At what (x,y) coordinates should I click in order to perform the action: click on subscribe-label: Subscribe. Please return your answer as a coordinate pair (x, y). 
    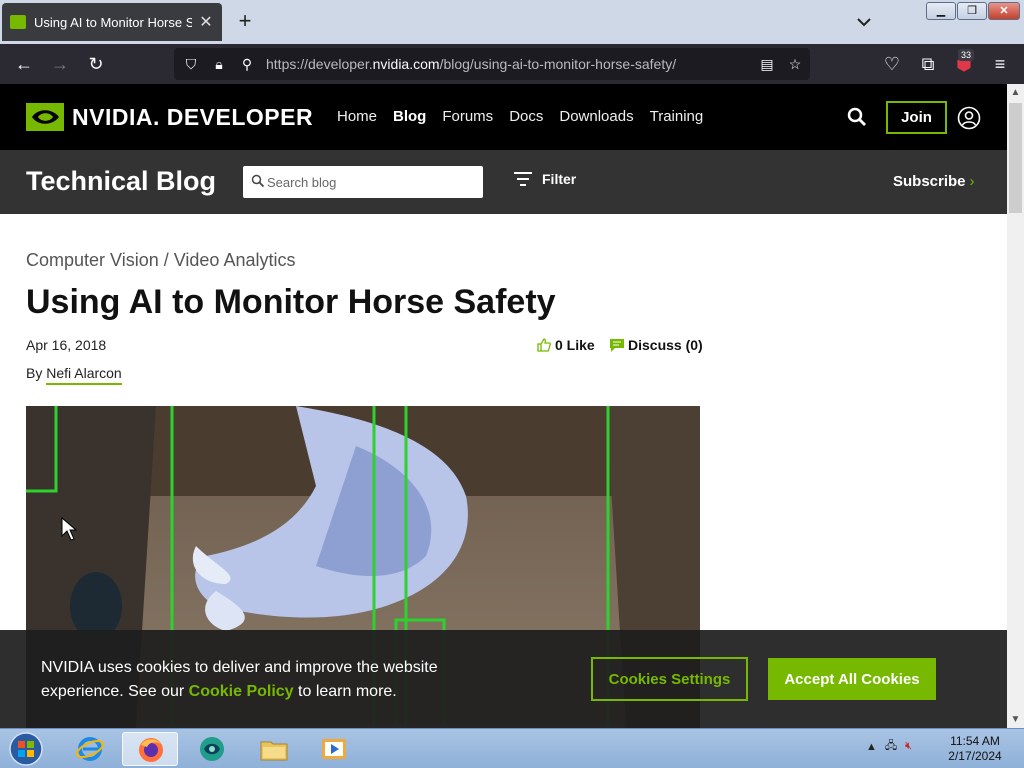
    Looking at the image, I should click on (929, 181).